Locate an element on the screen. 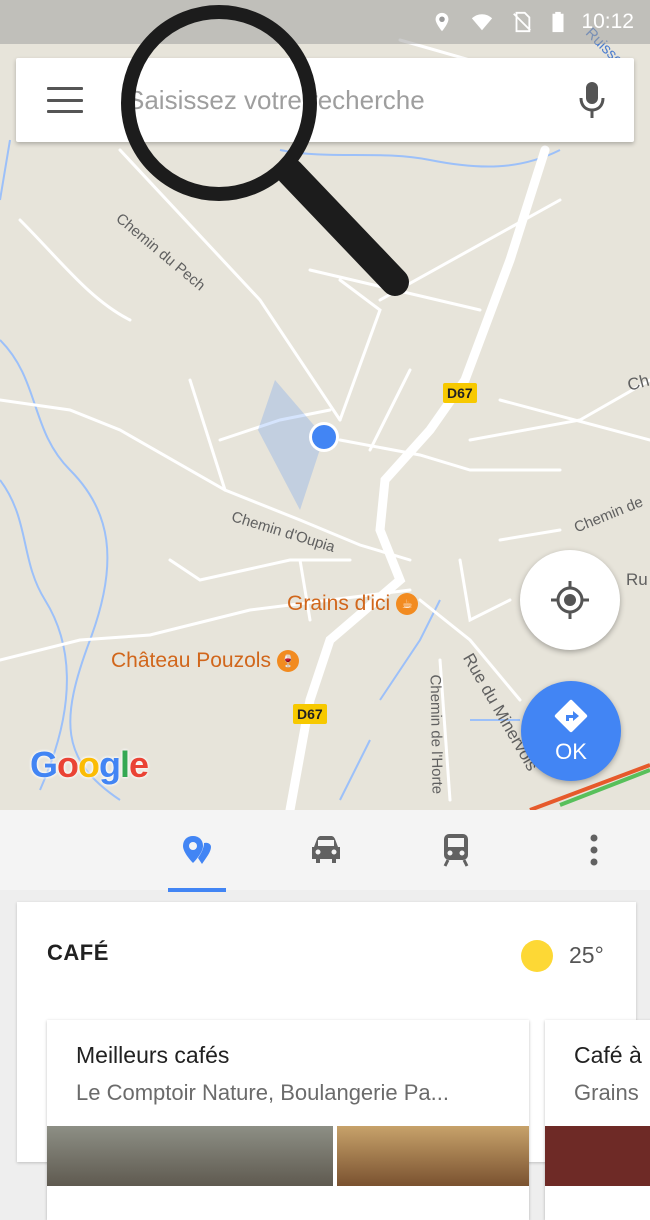 The width and height of the screenshot is (650, 1220). status-time: 10:12 is located at coordinates (607, 21).